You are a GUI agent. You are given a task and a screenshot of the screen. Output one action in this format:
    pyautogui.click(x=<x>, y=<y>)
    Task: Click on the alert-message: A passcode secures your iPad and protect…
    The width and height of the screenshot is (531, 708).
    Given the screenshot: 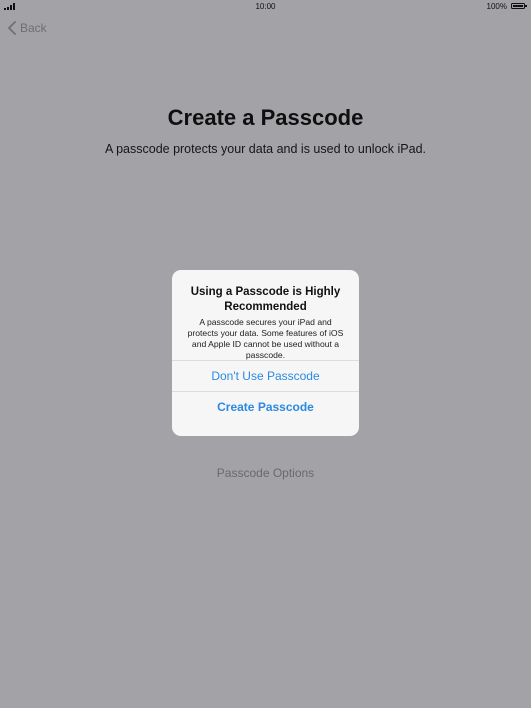 What is the action you would take?
    pyautogui.click(x=265, y=338)
    